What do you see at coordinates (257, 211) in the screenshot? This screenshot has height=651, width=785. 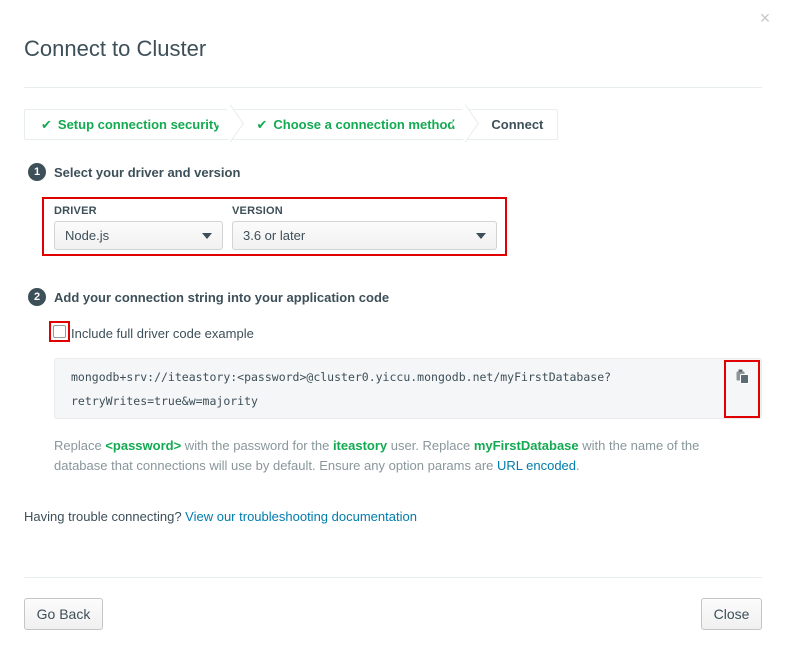 I see `version-label: VERSION` at bounding box center [257, 211].